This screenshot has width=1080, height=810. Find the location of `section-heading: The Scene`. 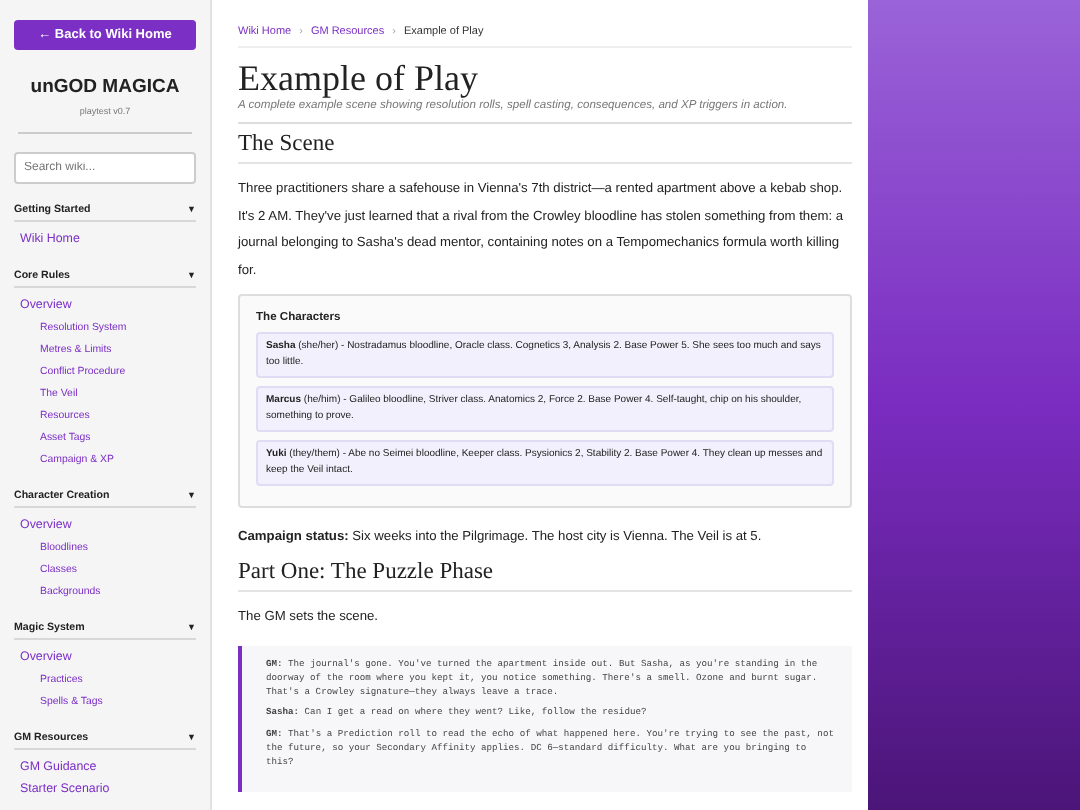

section-heading: The Scene is located at coordinates (545, 148).